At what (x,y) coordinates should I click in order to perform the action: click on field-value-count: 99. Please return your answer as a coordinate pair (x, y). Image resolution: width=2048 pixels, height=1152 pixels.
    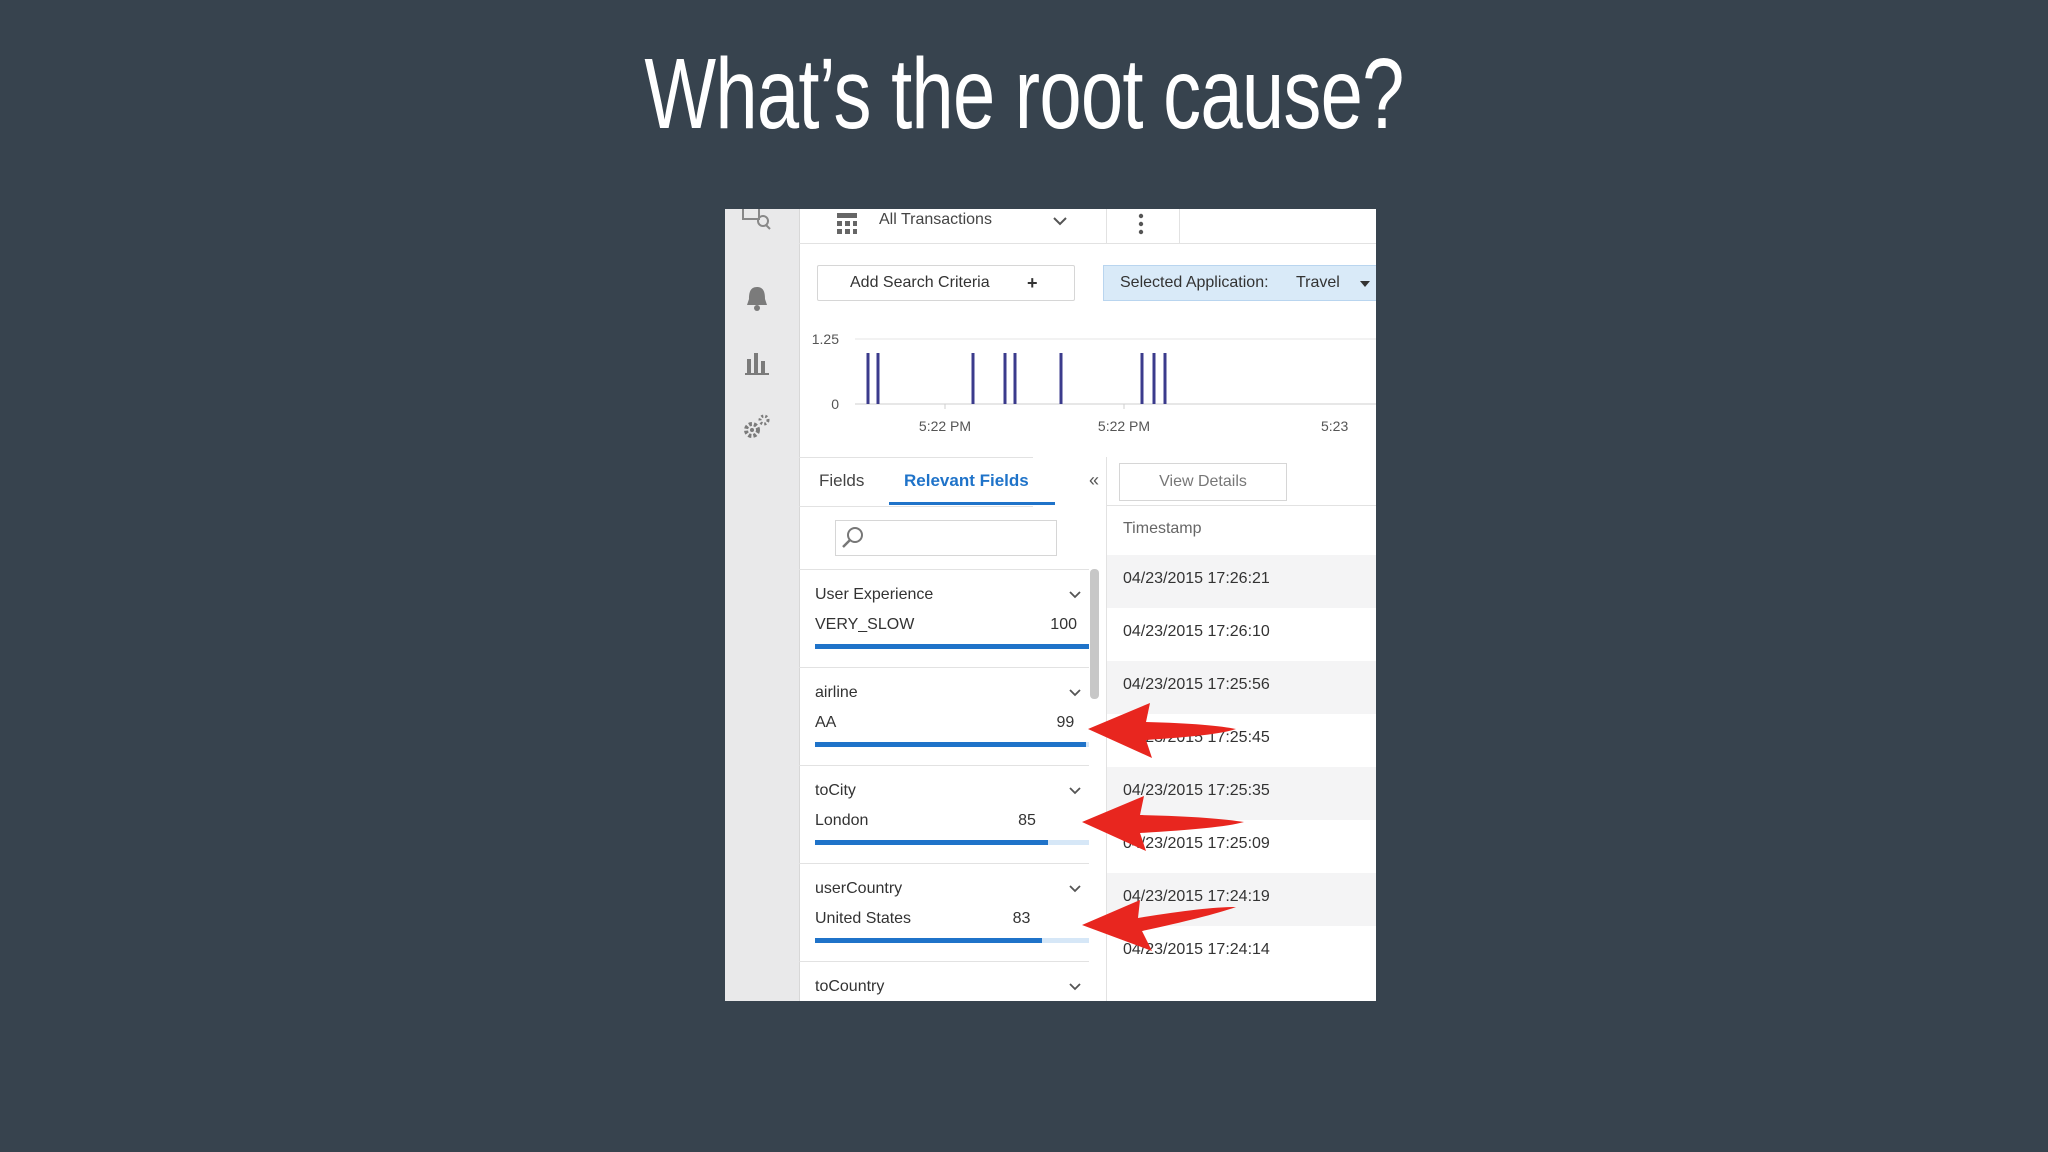
    Looking at the image, I should click on (1065, 722).